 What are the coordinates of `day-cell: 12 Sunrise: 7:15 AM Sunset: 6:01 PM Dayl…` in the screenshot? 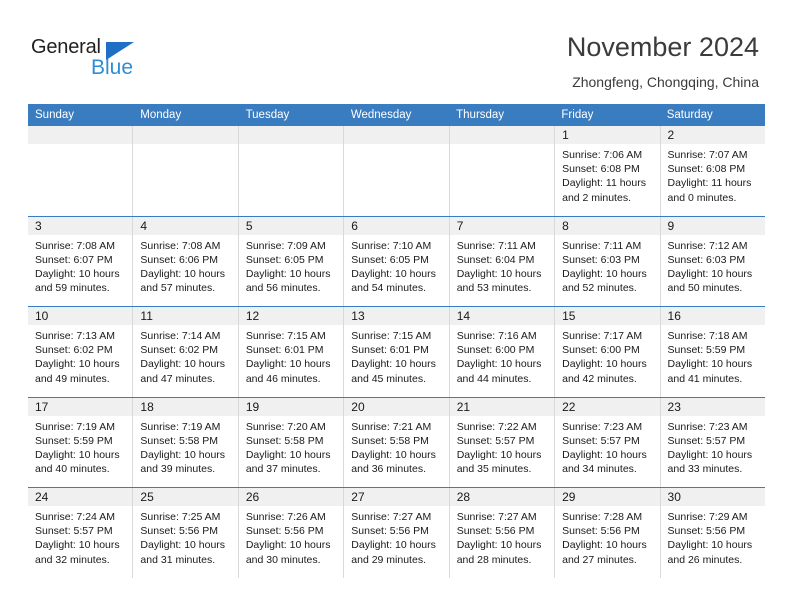 It's located at (291, 352).